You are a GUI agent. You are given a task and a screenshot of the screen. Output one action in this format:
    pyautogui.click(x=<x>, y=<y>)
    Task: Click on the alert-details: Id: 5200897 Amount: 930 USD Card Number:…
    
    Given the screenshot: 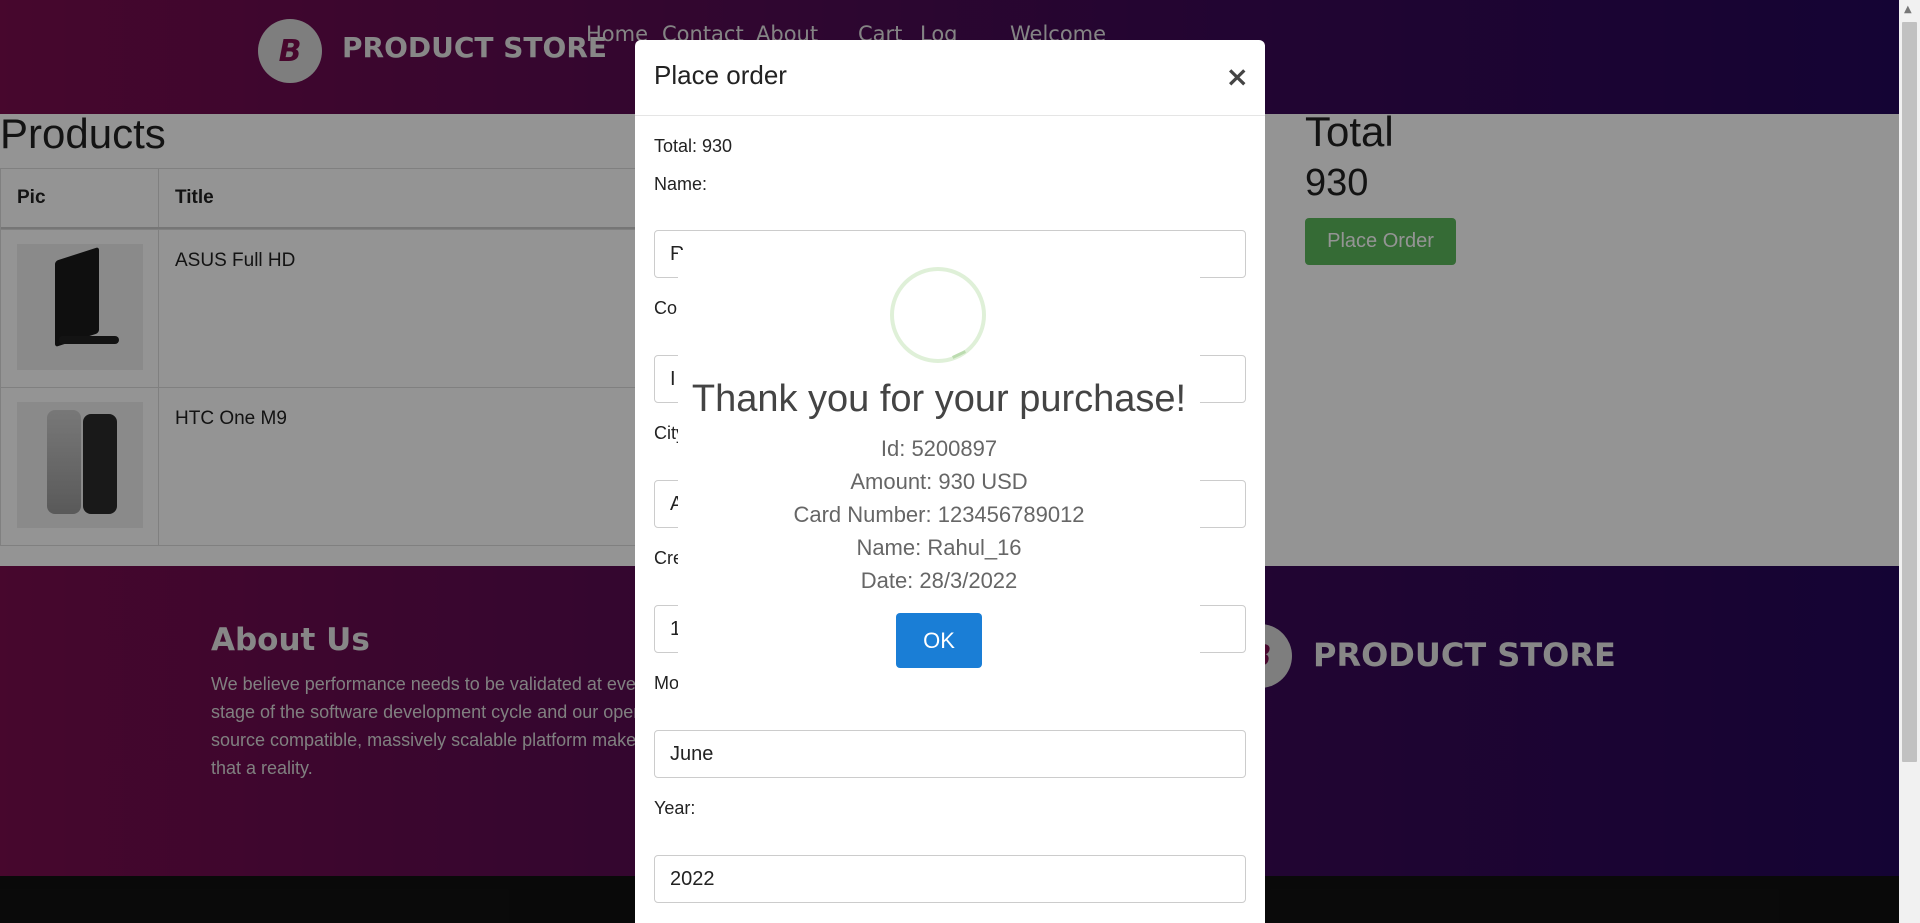 What is the action you would take?
    pyautogui.click(x=939, y=514)
    